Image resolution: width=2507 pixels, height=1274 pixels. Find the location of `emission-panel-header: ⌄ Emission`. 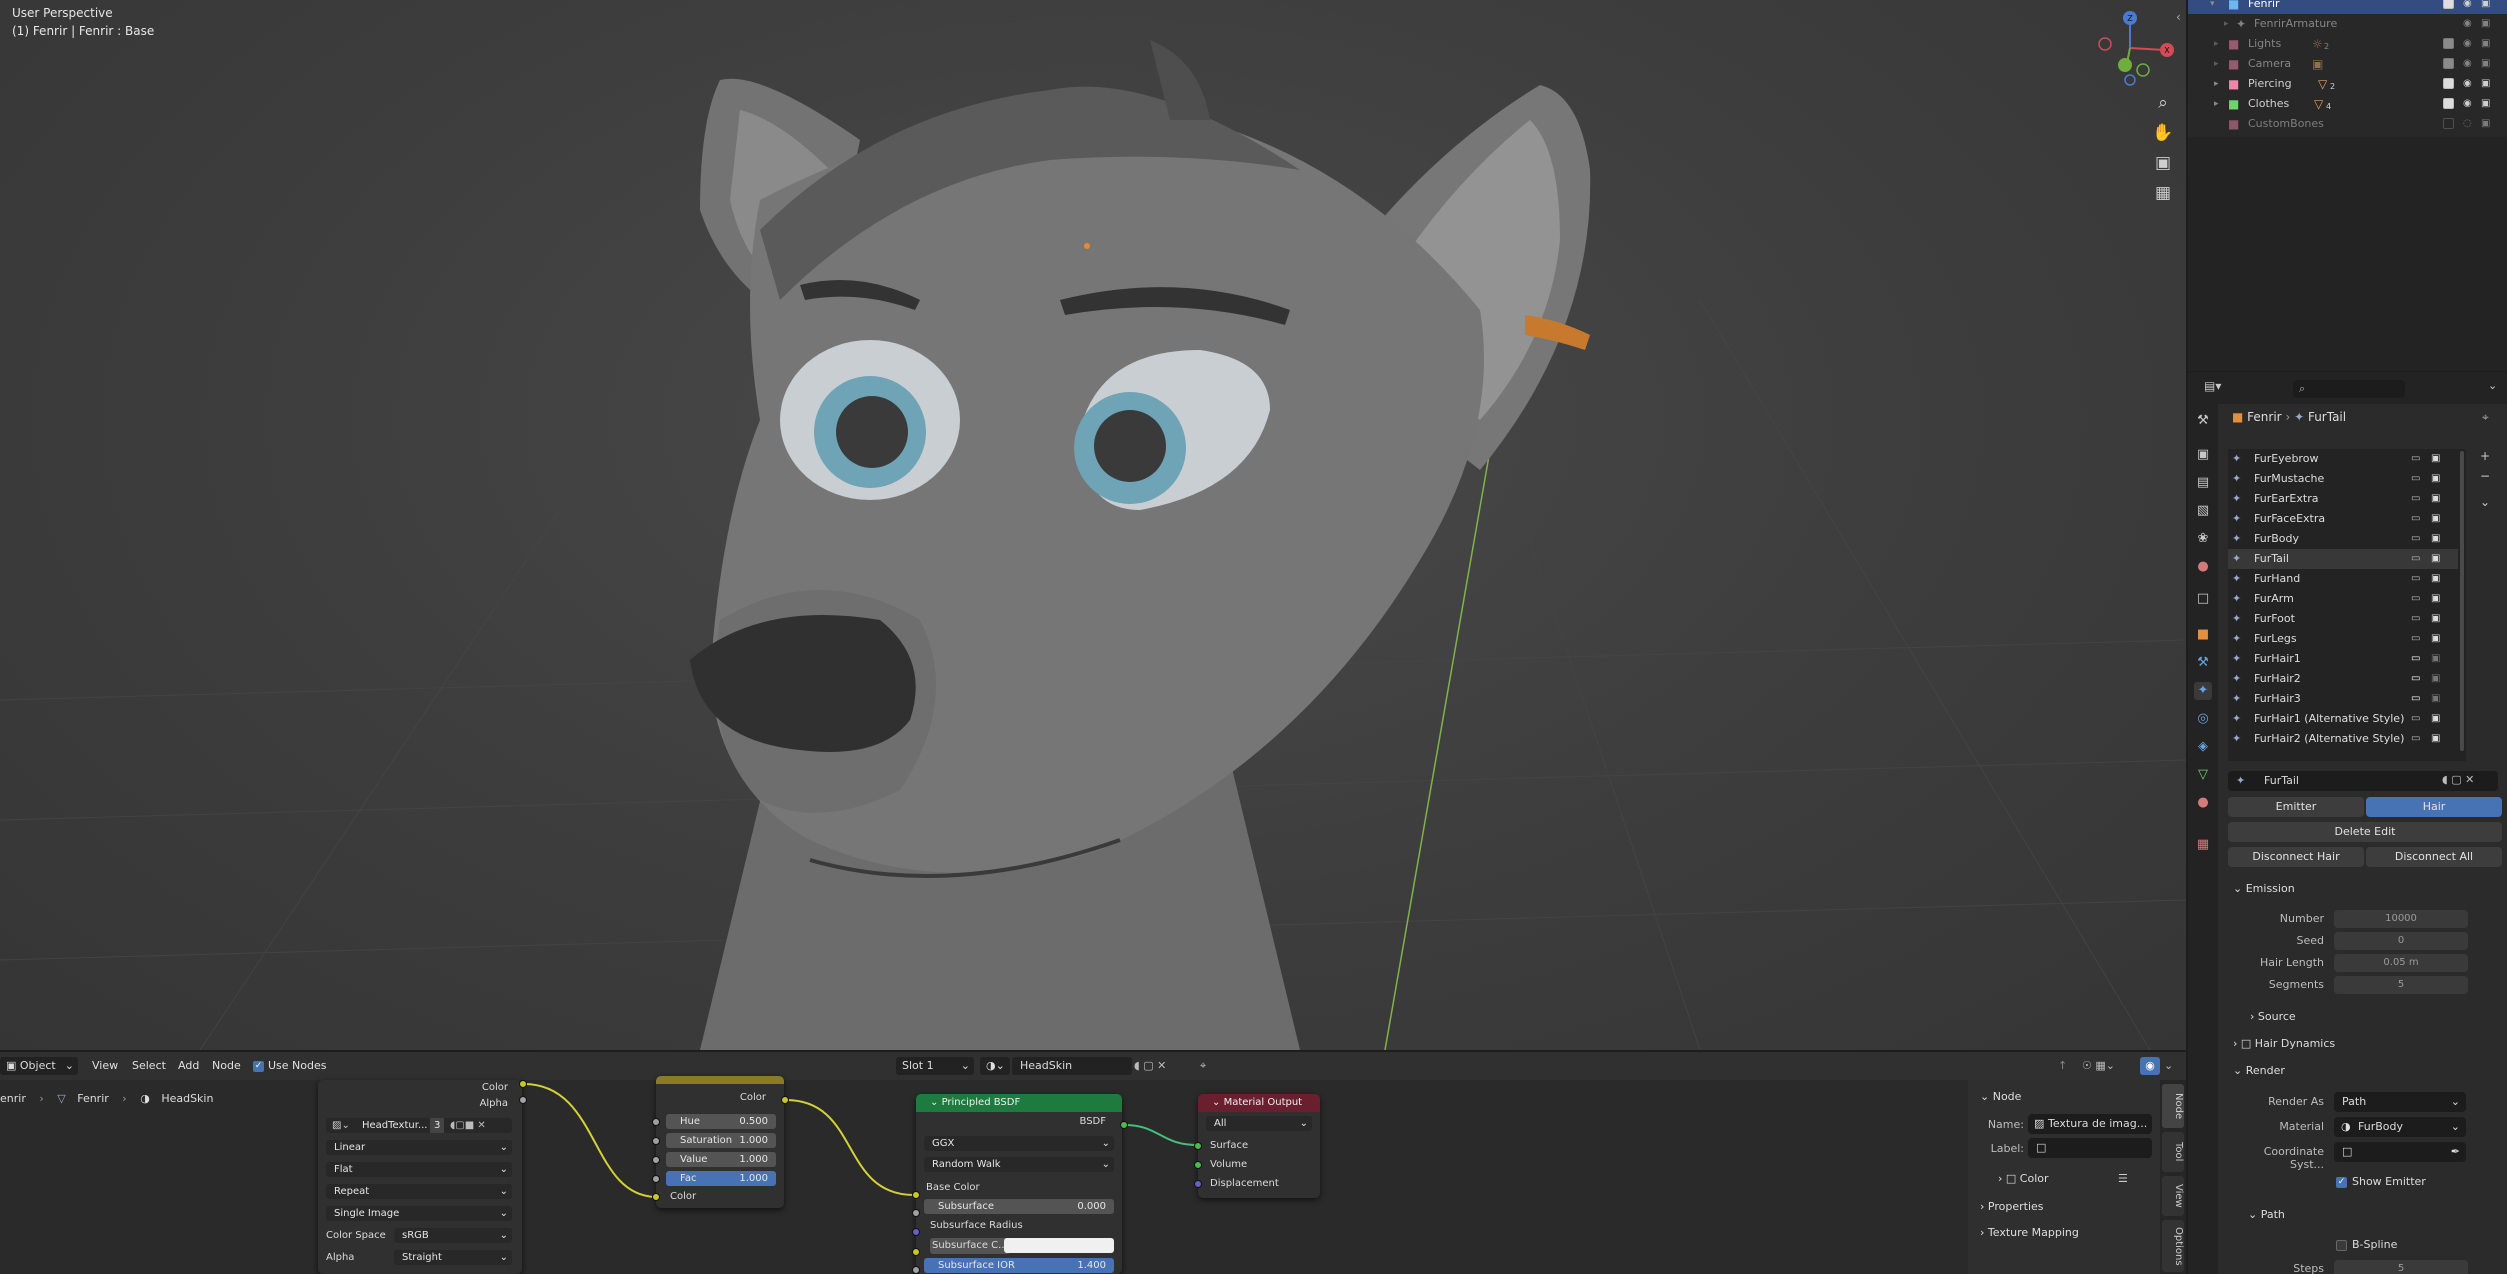

emission-panel-header: ⌄ Emission is located at coordinates (2264, 888).